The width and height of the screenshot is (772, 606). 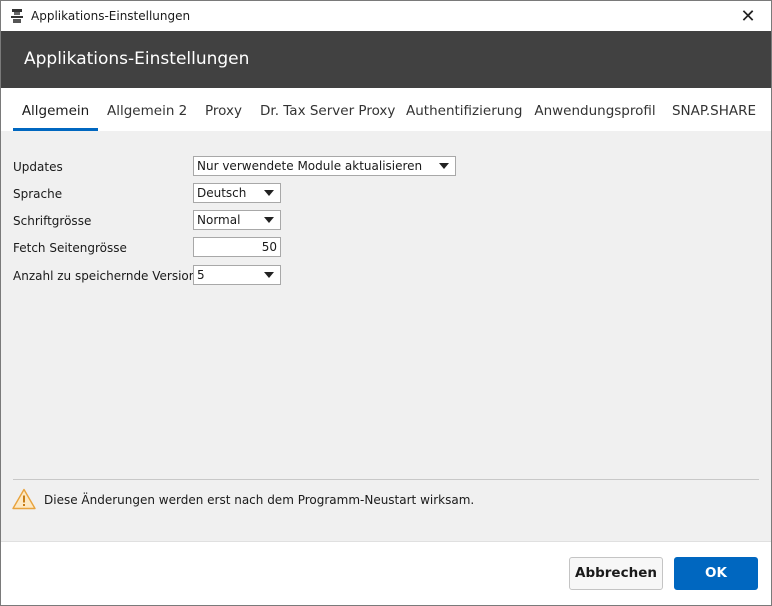 I want to click on sprache-select: Deutsch, so click(x=237, y=193).